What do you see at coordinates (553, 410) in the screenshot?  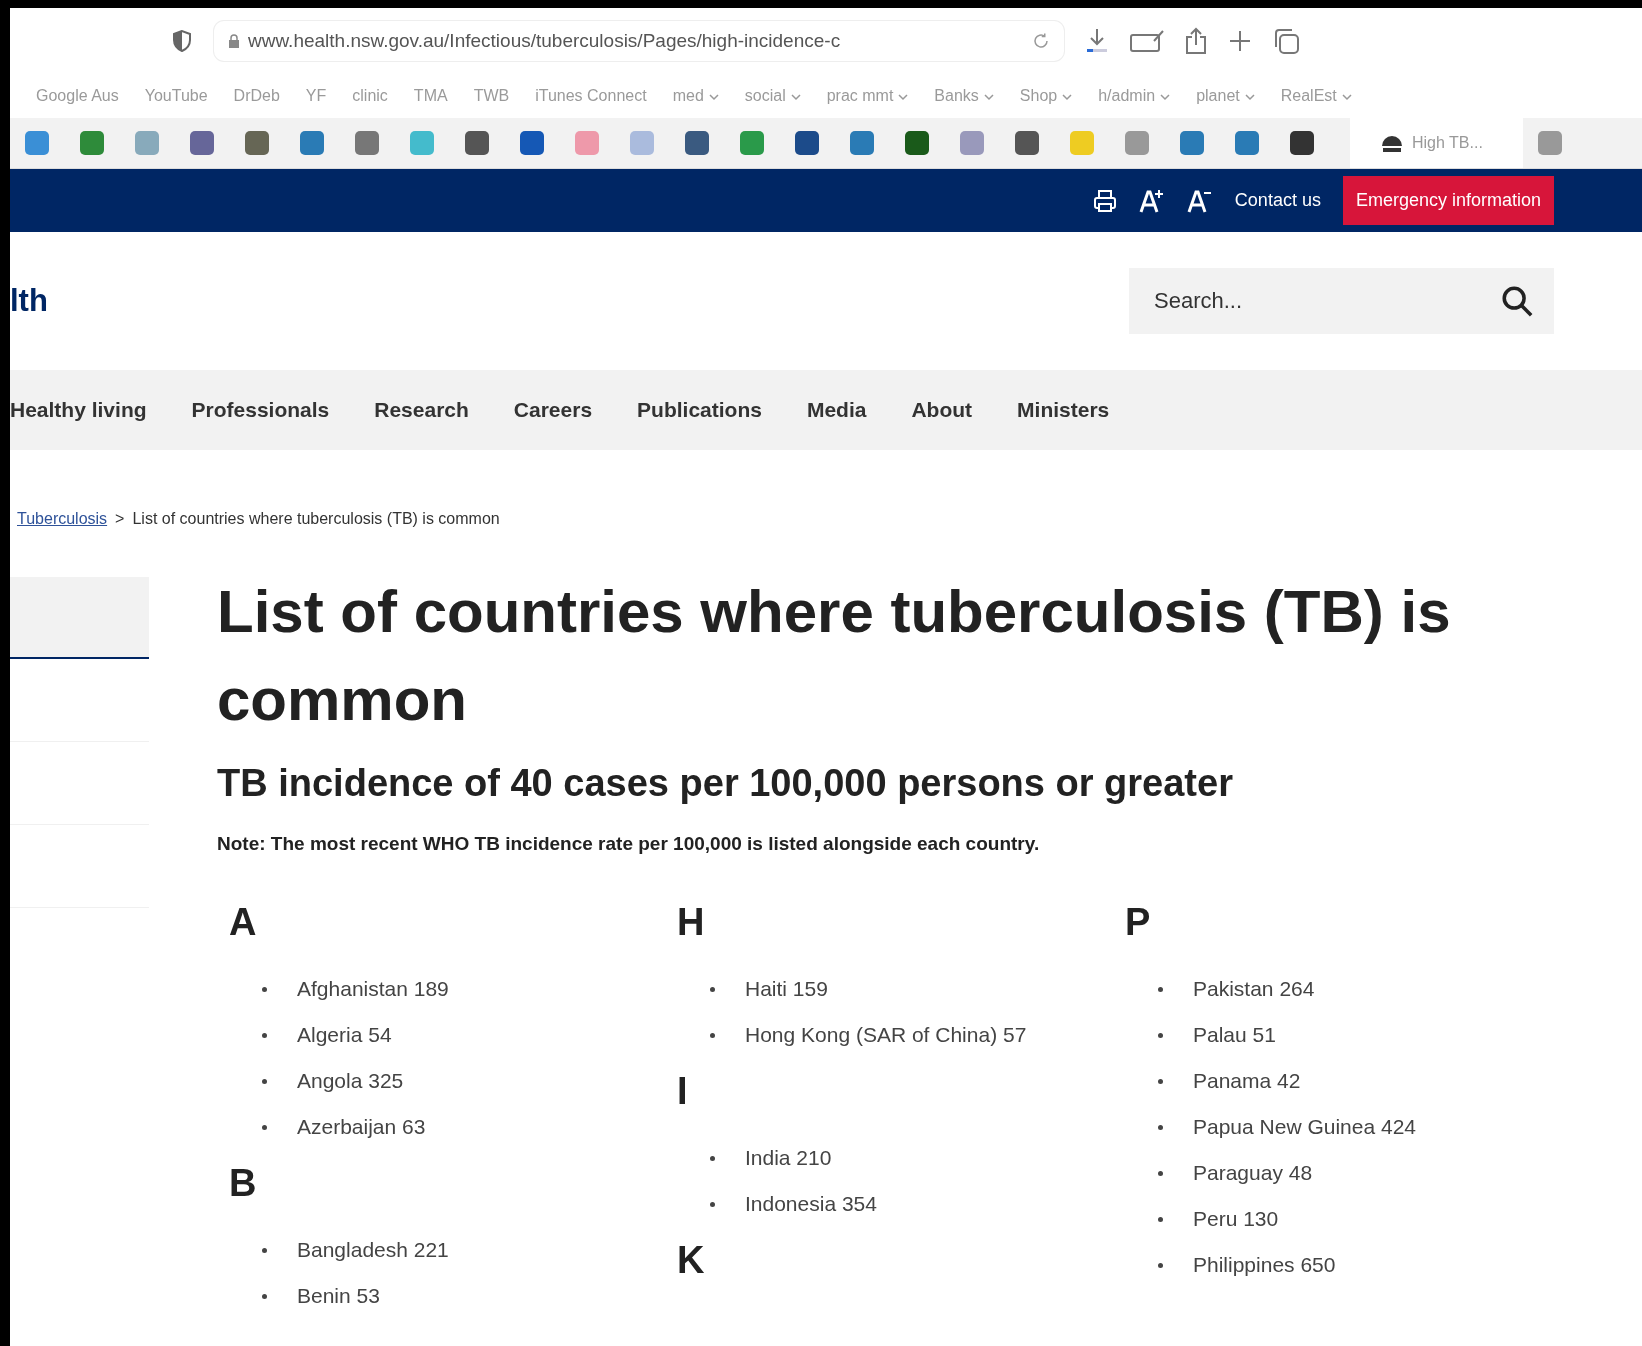 I see `nav-item: Careers` at bounding box center [553, 410].